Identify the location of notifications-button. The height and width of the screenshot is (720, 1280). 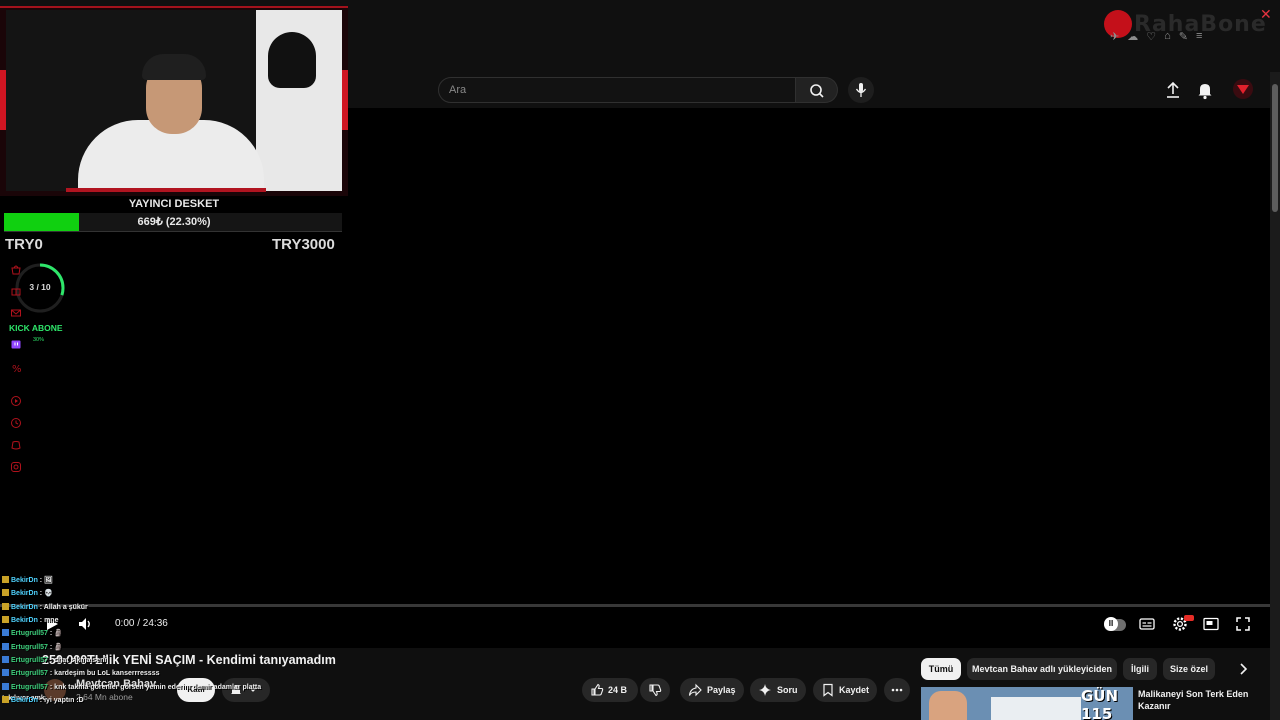
(1205, 90).